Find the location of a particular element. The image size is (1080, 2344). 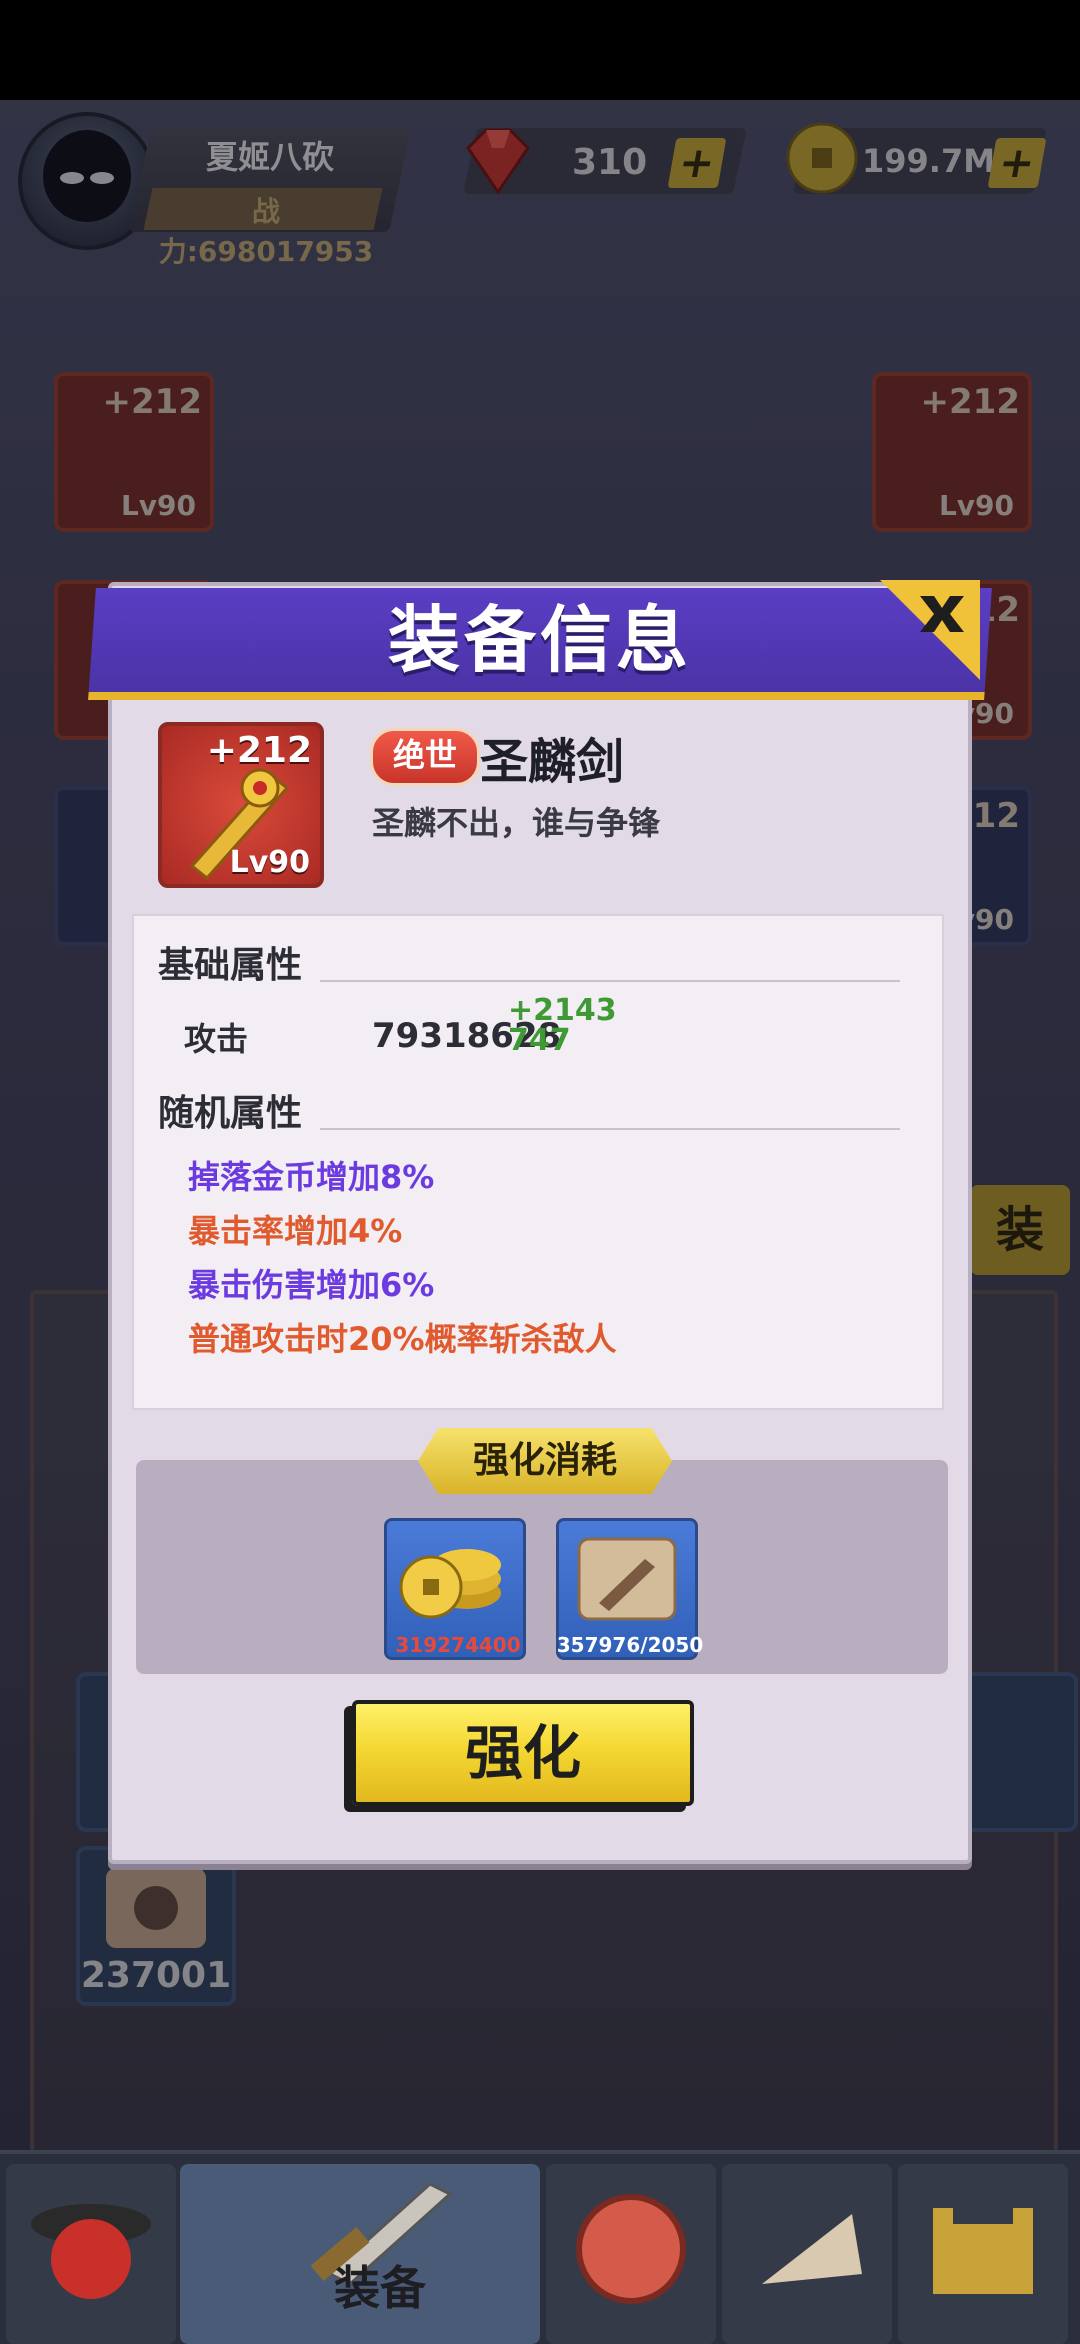

cost-title: 强化消耗 is located at coordinates (544, 1460).